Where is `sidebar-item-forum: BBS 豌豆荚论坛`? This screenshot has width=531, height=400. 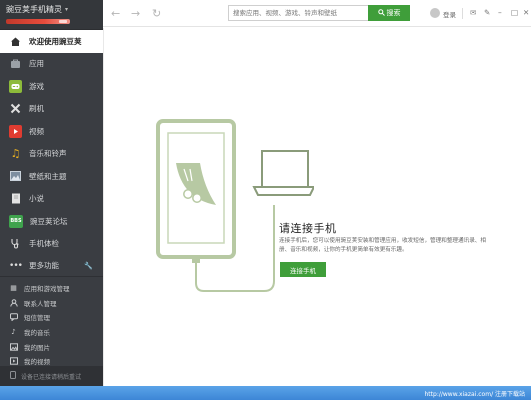 sidebar-item-forum: BBS 豌豆荚论坛 is located at coordinates (51, 221).